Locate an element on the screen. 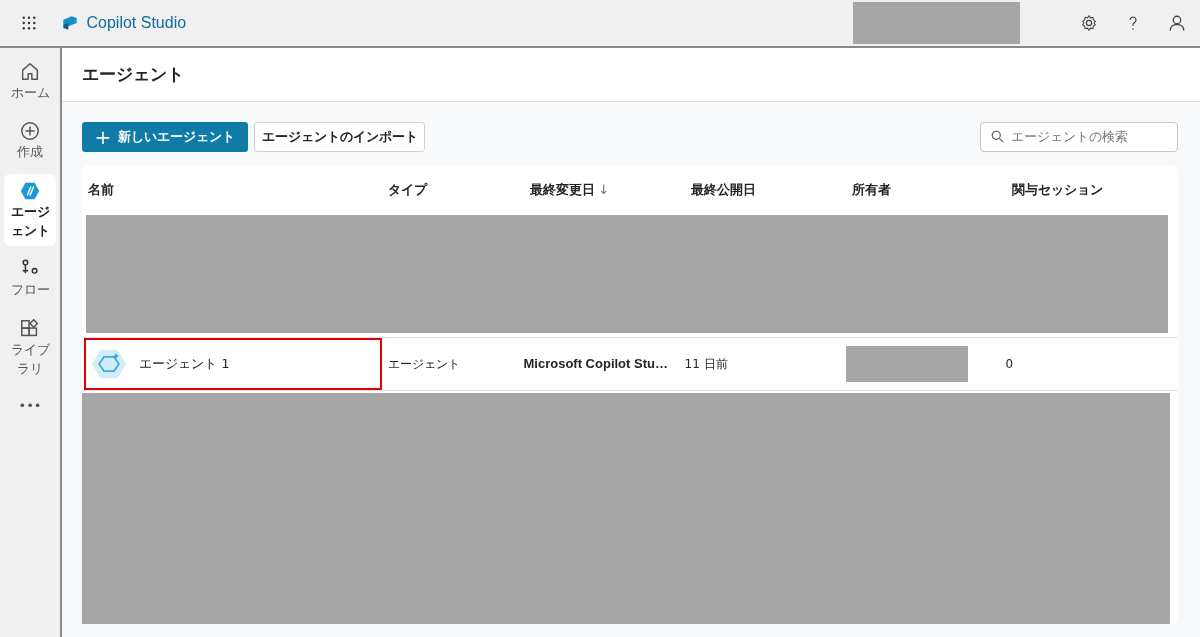  table-cell: 11 日前 is located at coordinates (706, 363).